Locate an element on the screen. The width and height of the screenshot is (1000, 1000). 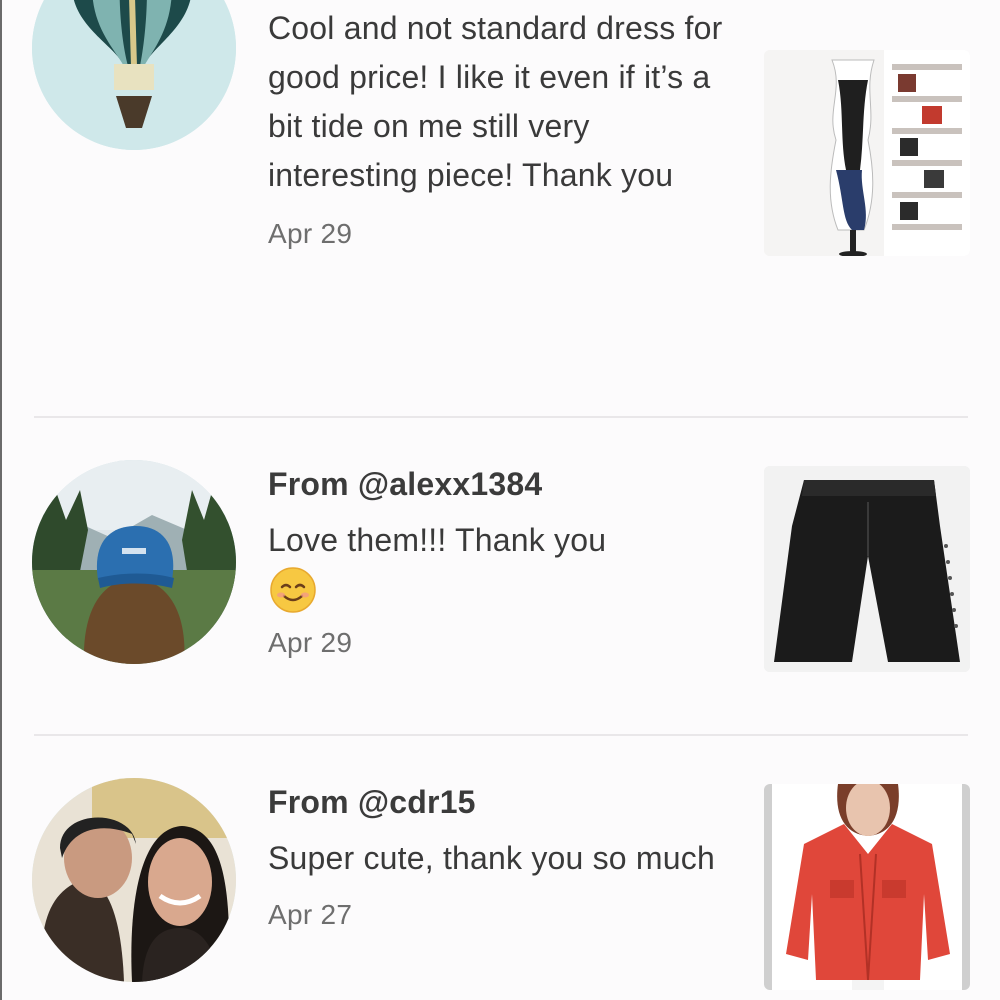
review-author: From @cdr15 is located at coordinates (498, 802).